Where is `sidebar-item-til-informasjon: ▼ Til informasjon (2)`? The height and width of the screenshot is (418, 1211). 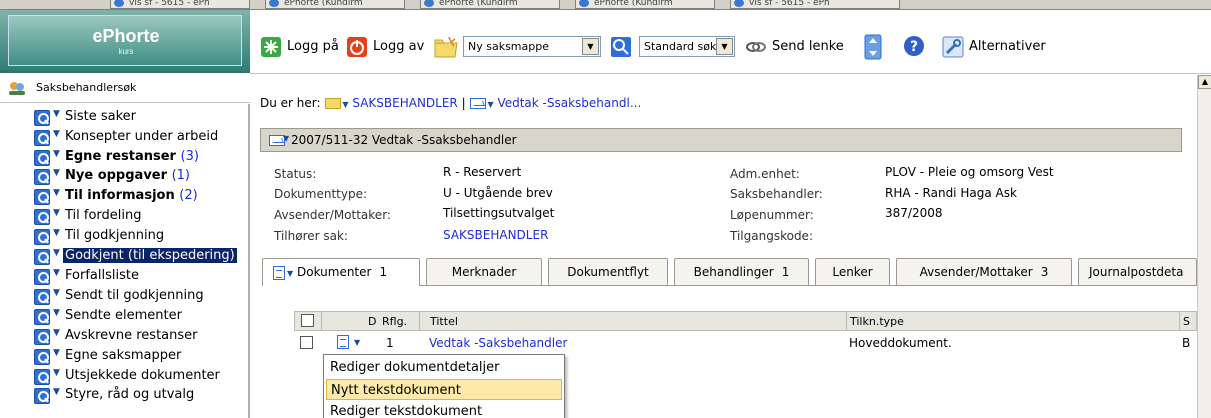
sidebar-item-til-informasjon: ▼ Til informasjon (2) is located at coordinates (141, 197).